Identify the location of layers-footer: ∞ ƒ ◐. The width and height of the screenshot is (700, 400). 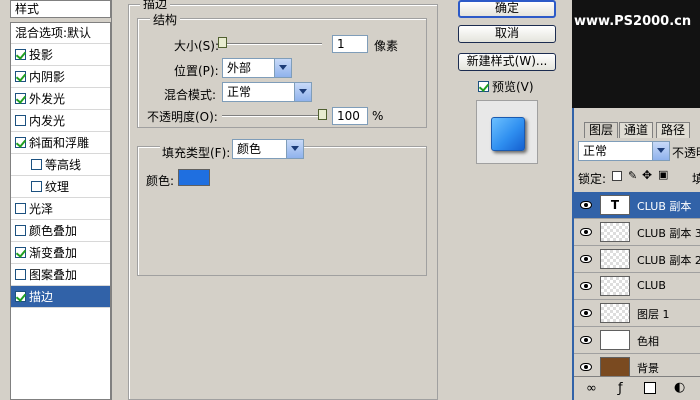
(637, 388).